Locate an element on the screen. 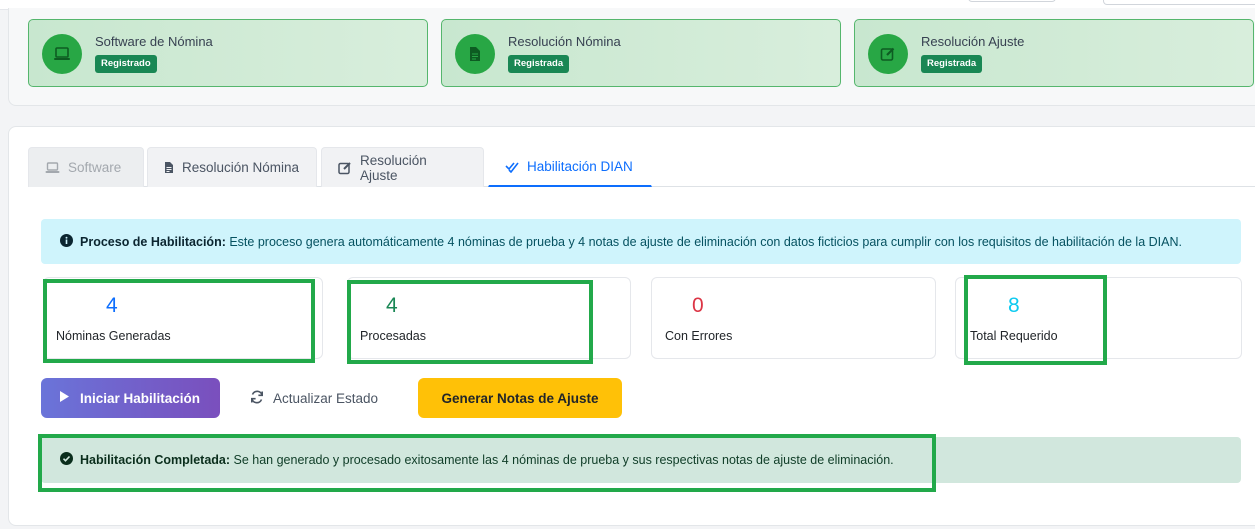 The height and width of the screenshot is (529, 1255). top-bar-button is located at coordinates (1012, 1).